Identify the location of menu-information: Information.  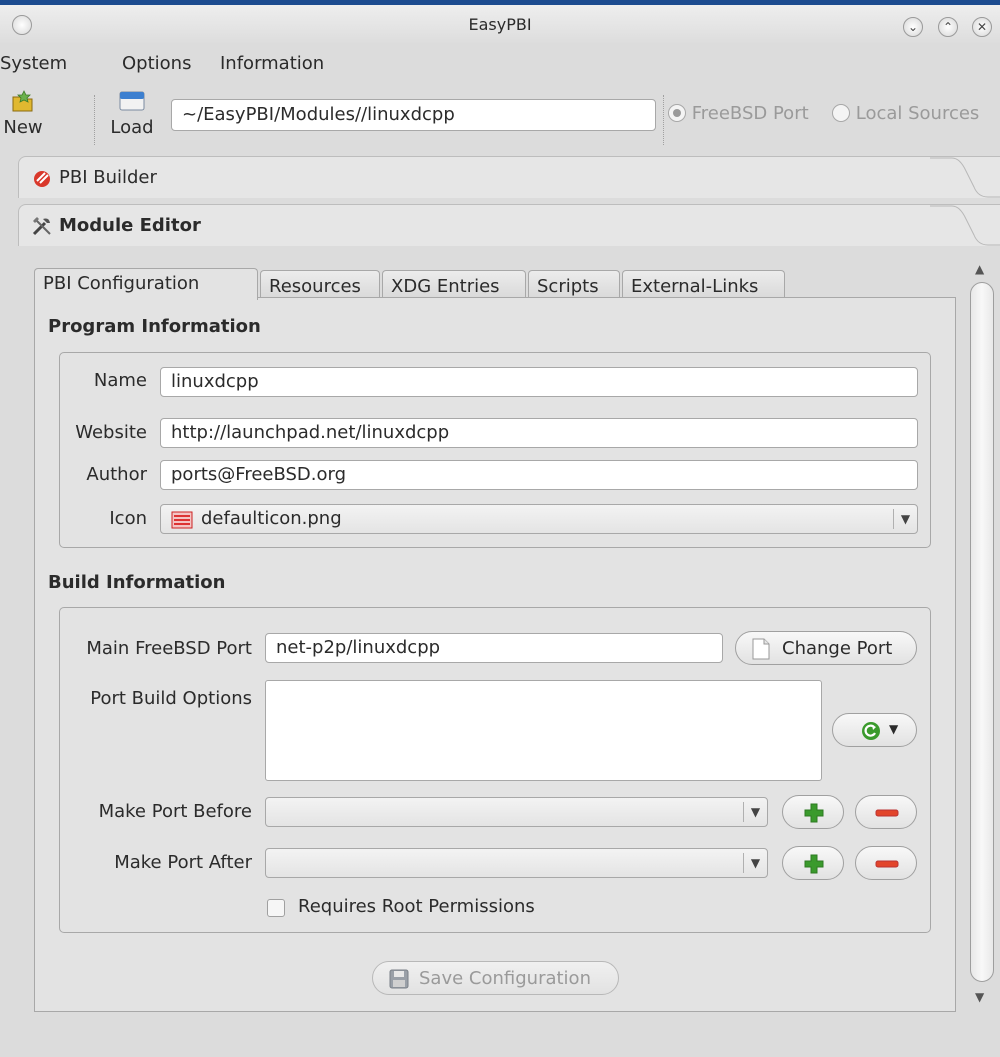
(272, 63).